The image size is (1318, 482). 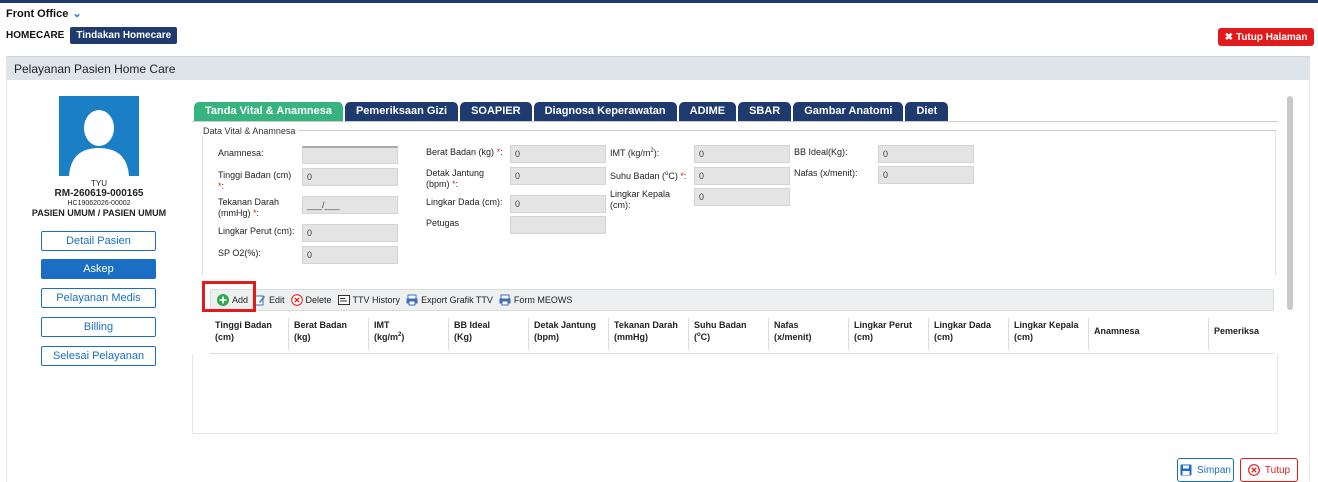 I want to click on sidebar-item-selesai-pelayanan: Selesai Pelayanan, so click(x=98, y=356).